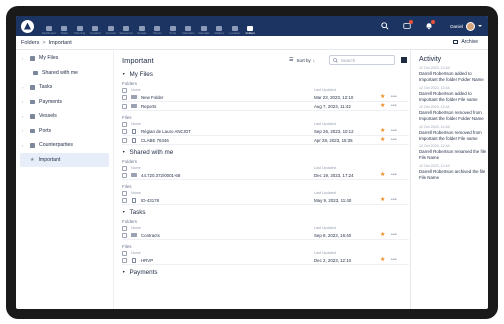  I want to click on search-icon, so click(385, 26).